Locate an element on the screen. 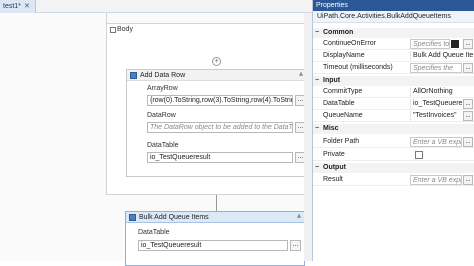  activity-header: Add Data Row ⩓ is located at coordinates (216, 75).